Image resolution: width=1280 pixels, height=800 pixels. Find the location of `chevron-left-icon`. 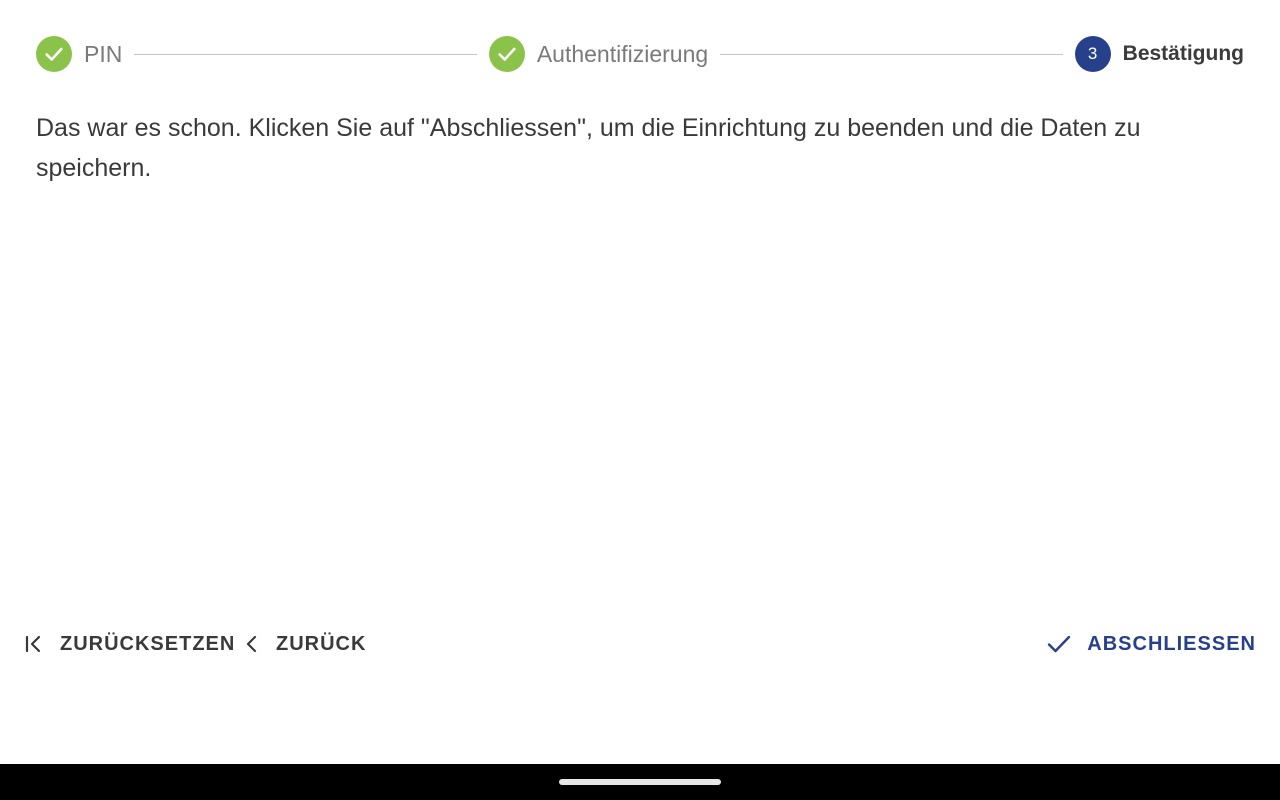

chevron-left-icon is located at coordinates (252, 644).